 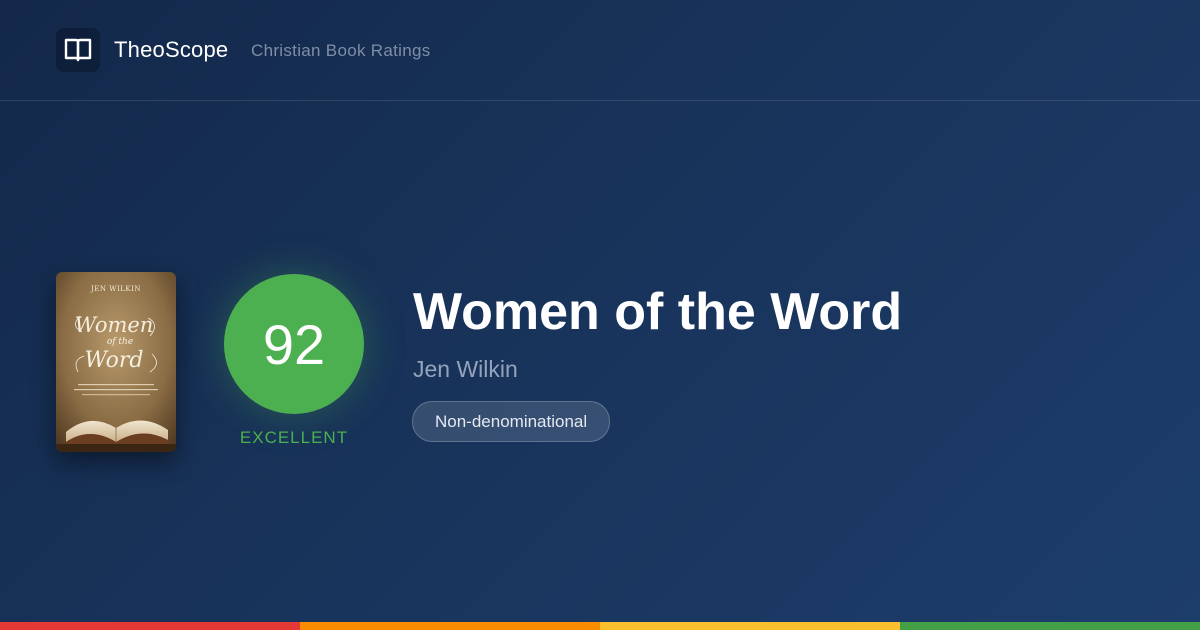 What do you see at coordinates (1050, 626) in the screenshot?
I see `rating-bar-green` at bounding box center [1050, 626].